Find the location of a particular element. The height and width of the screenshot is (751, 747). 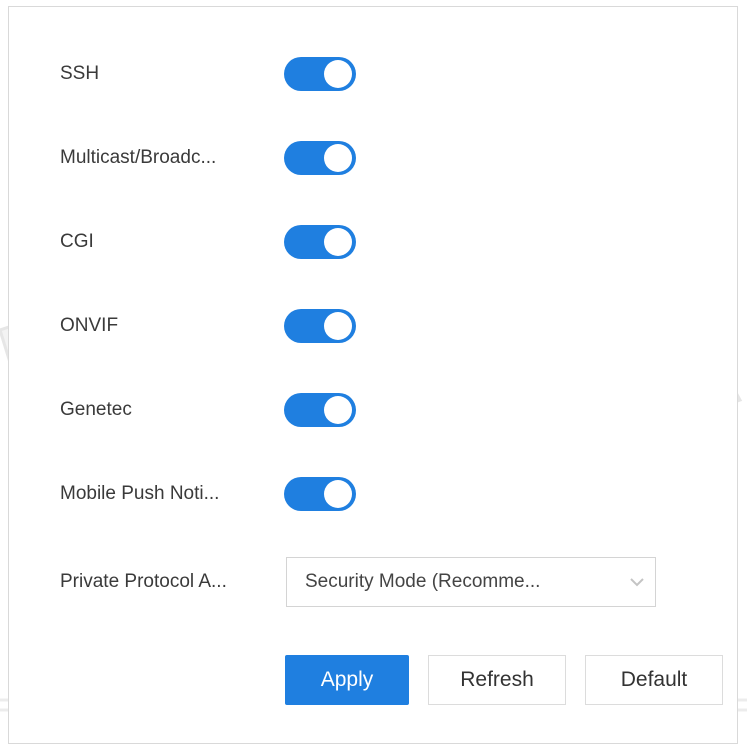

mobile-push-toggle is located at coordinates (320, 494).